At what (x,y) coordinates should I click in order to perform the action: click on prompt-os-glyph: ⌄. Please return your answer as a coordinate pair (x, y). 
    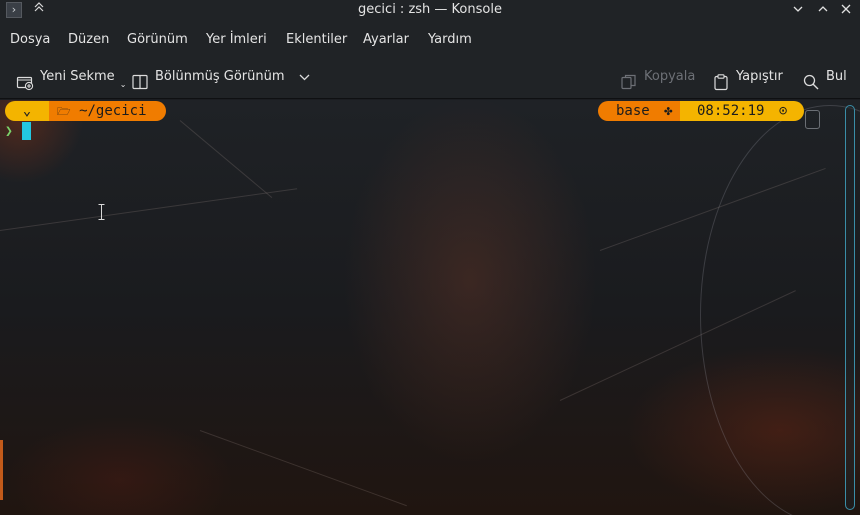
    Looking at the image, I should click on (27, 111).